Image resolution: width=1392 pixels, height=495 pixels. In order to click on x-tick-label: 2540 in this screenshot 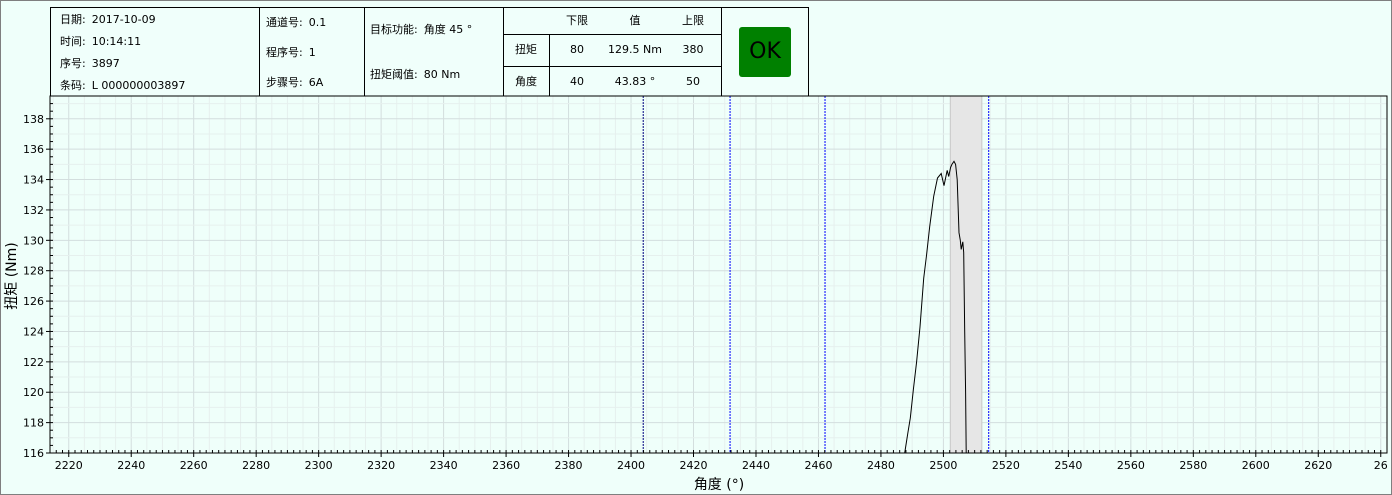, I will do `click(1068, 465)`.